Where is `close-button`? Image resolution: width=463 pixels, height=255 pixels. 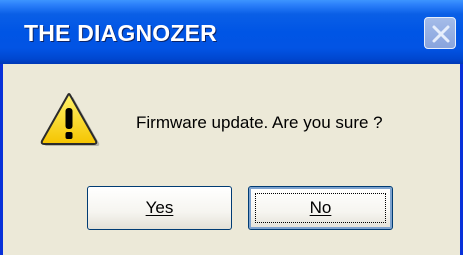 close-button is located at coordinates (440, 33).